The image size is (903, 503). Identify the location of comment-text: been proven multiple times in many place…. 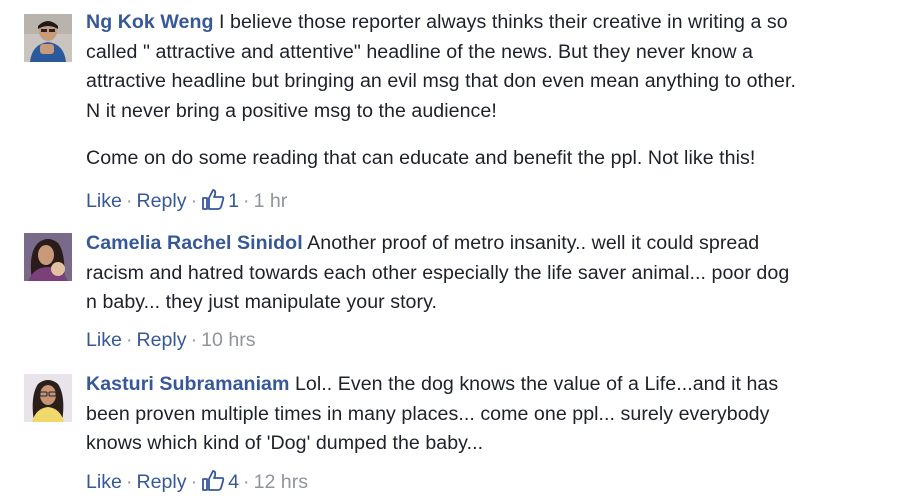
(428, 413).